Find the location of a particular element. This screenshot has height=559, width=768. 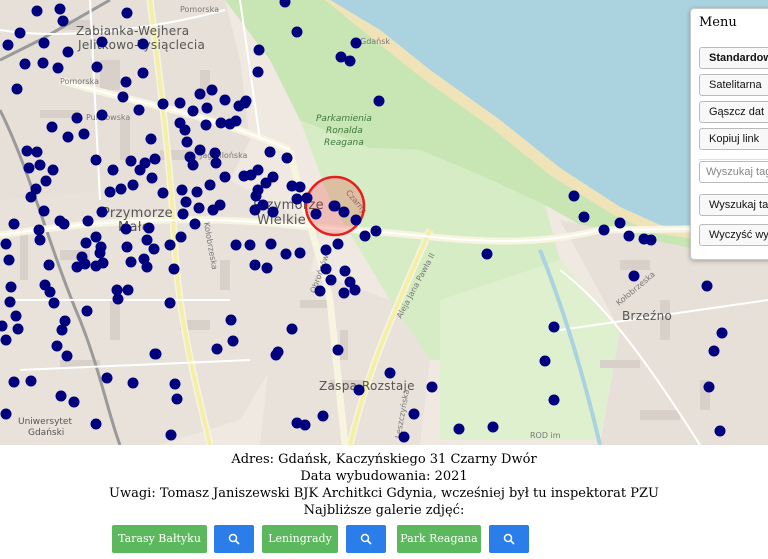

satellite-map-button: Satelitarna is located at coordinates (733, 85).